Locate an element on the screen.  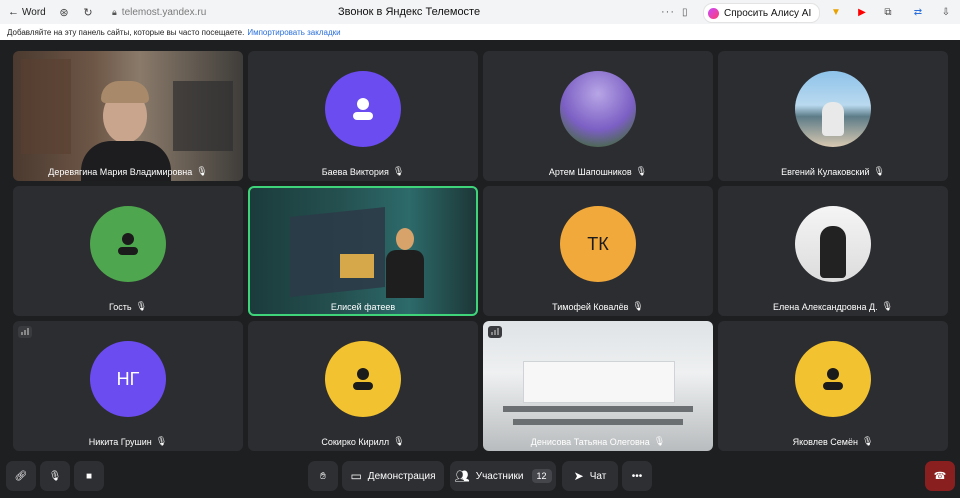
camera-icon: ■ is located at coordinates (89, 476).